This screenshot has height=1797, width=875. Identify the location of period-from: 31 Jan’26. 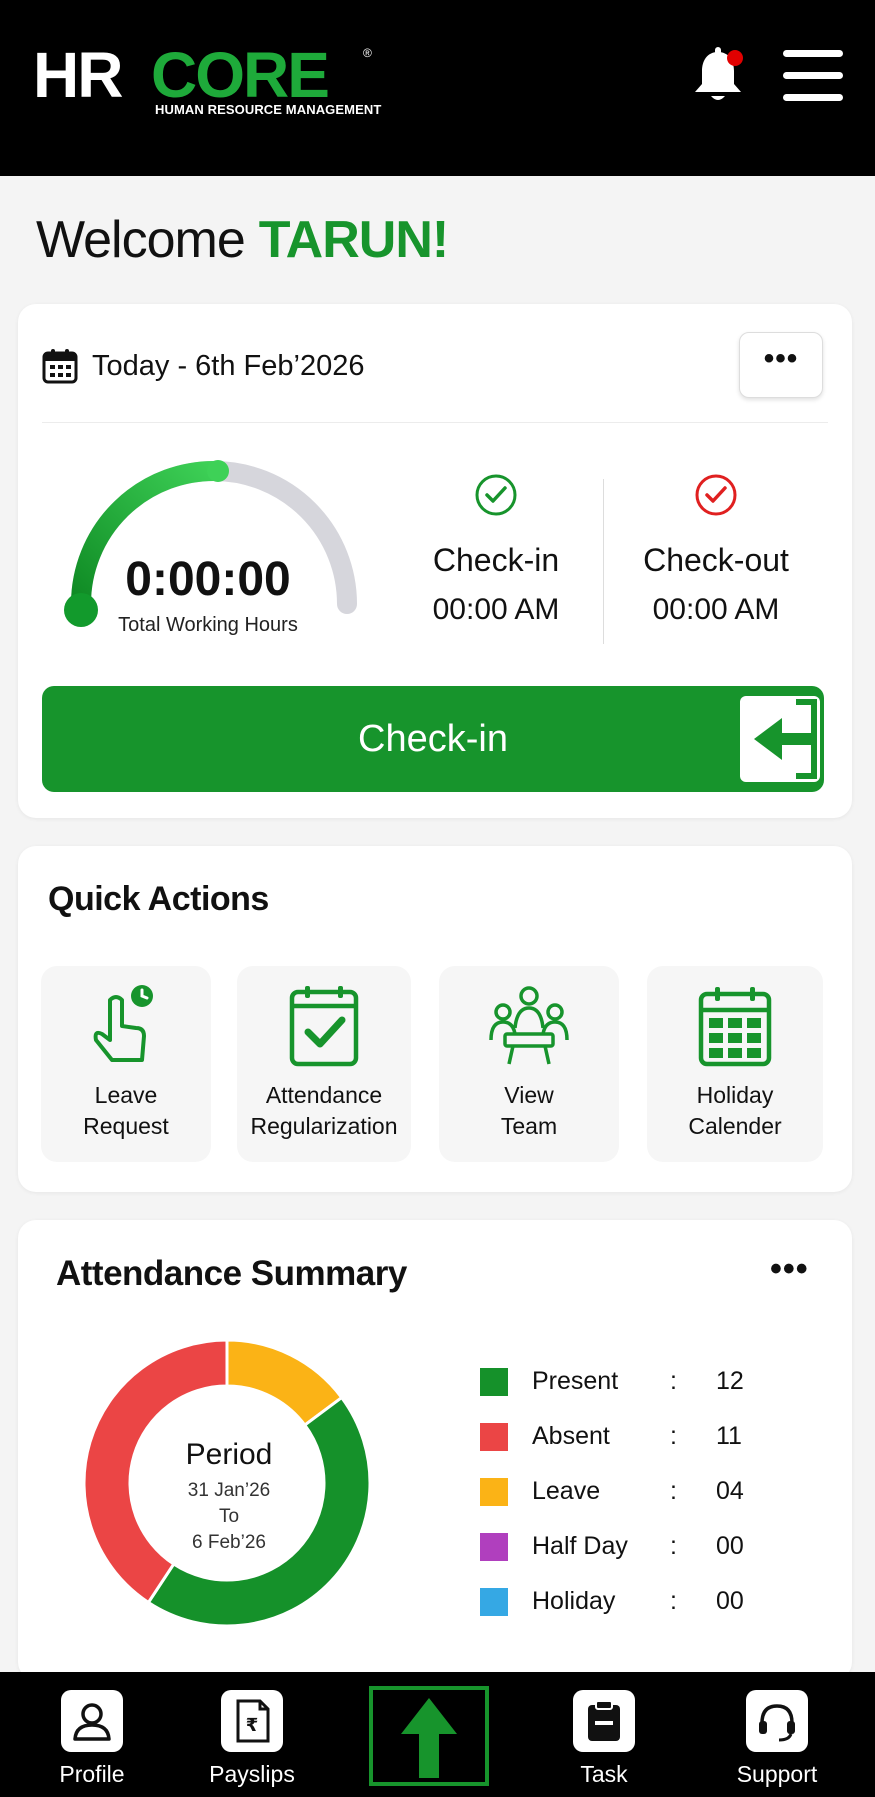
(229, 1490).